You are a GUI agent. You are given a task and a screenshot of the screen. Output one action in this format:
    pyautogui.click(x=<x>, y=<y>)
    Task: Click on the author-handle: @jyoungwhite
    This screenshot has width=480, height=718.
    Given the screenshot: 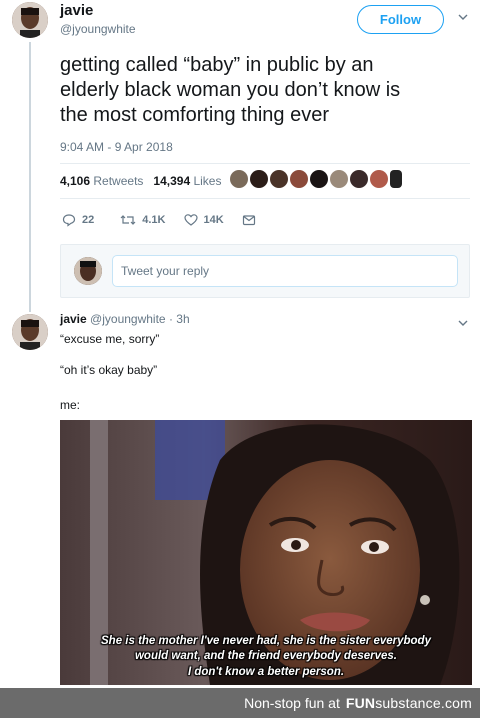 What is the action you would take?
    pyautogui.click(x=98, y=29)
    